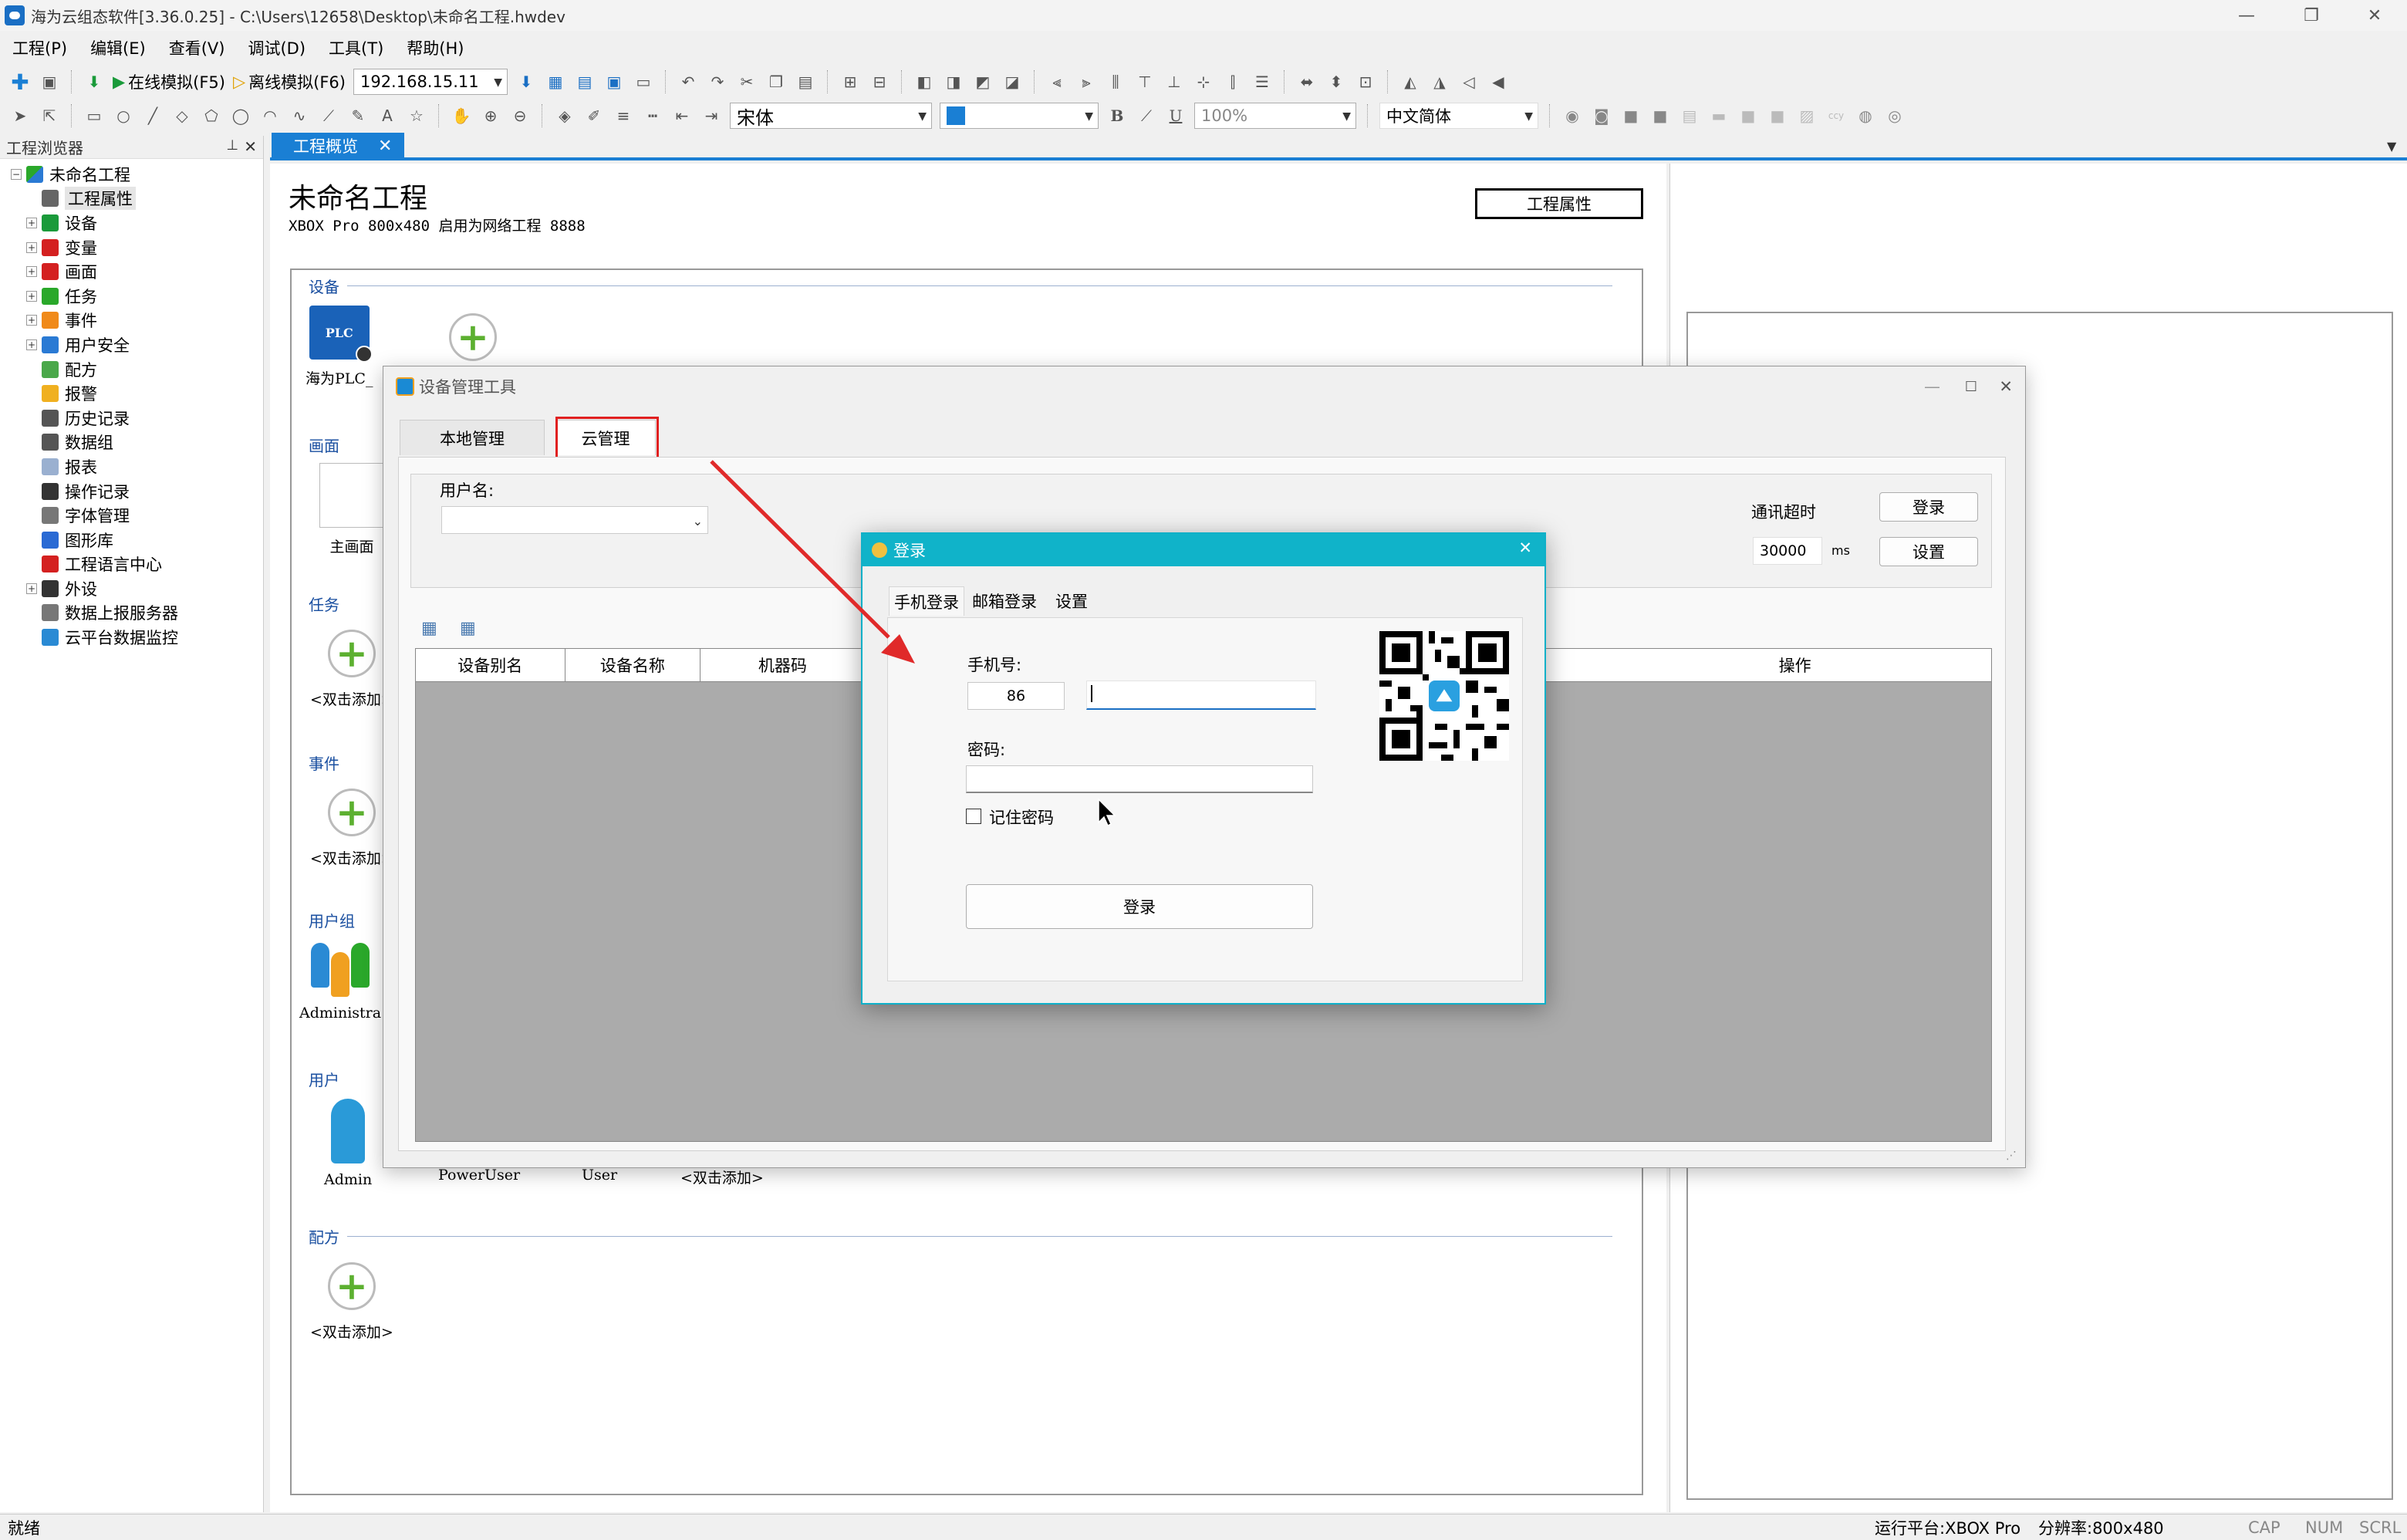  What do you see at coordinates (137, 369) in the screenshot?
I see `tree-item: 配方` at bounding box center [137, 369].